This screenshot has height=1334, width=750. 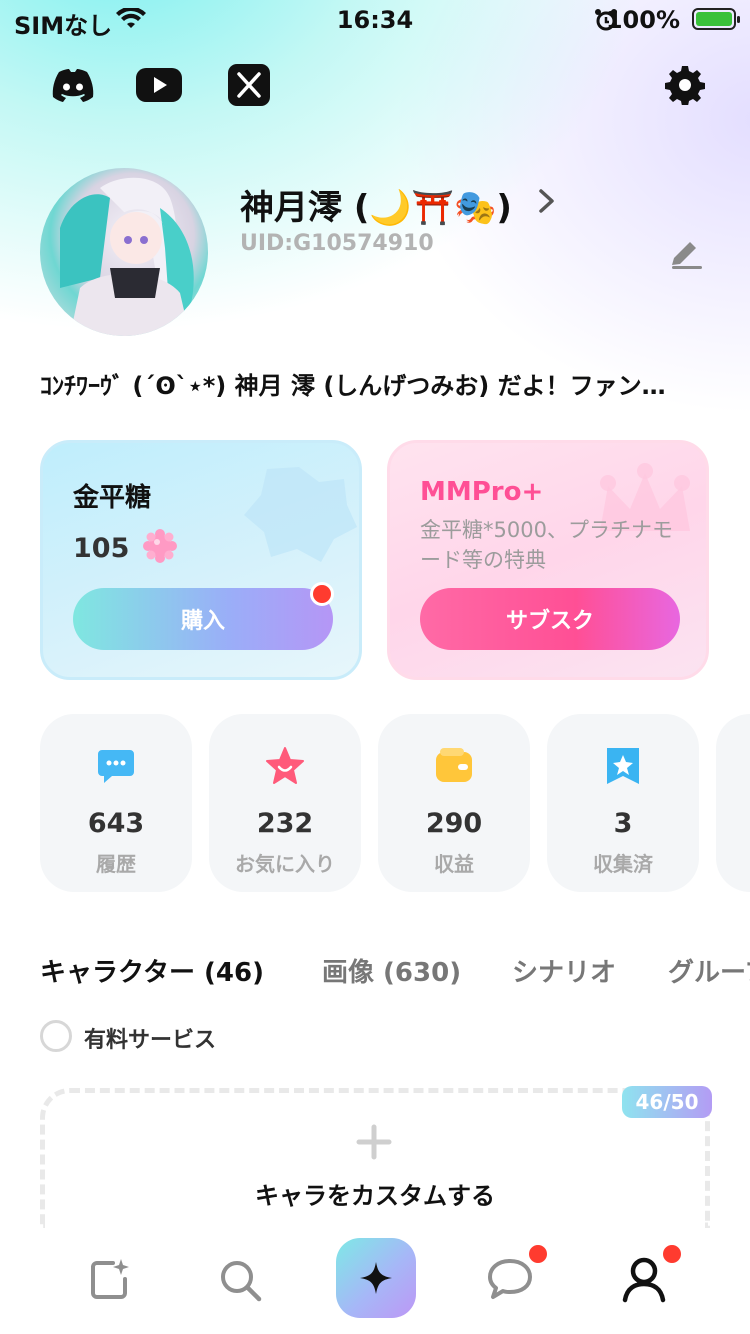 I want to click on nav-home, so click(x=376, y=1278).